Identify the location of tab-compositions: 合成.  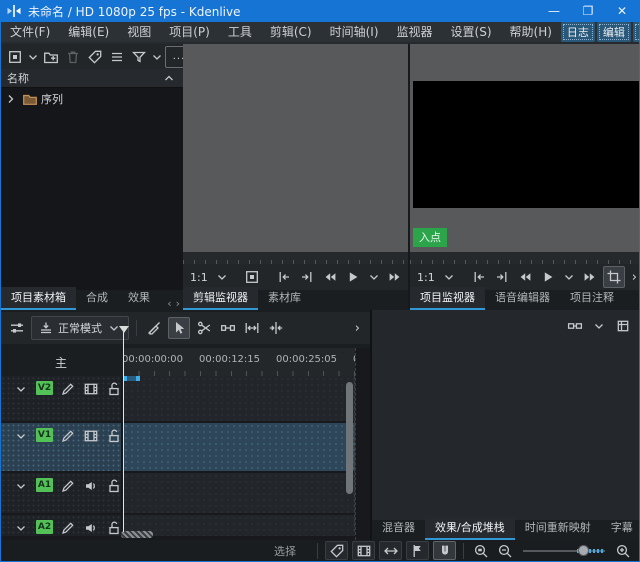
(97, 298).